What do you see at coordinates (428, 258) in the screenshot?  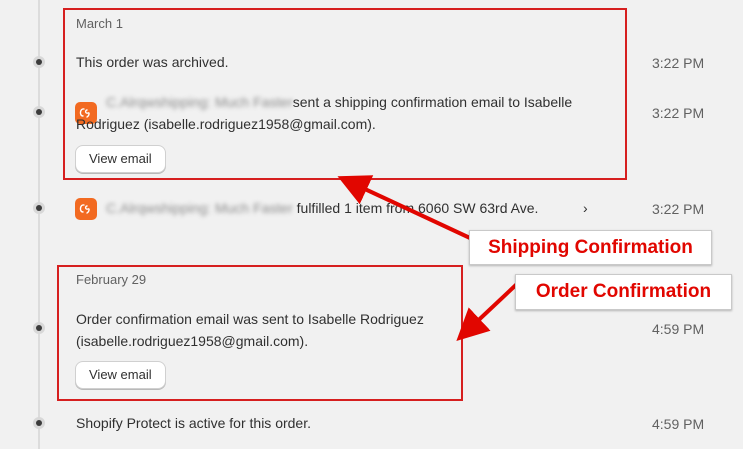 I see `annotation-arrows` at bounding box center [428, 258].